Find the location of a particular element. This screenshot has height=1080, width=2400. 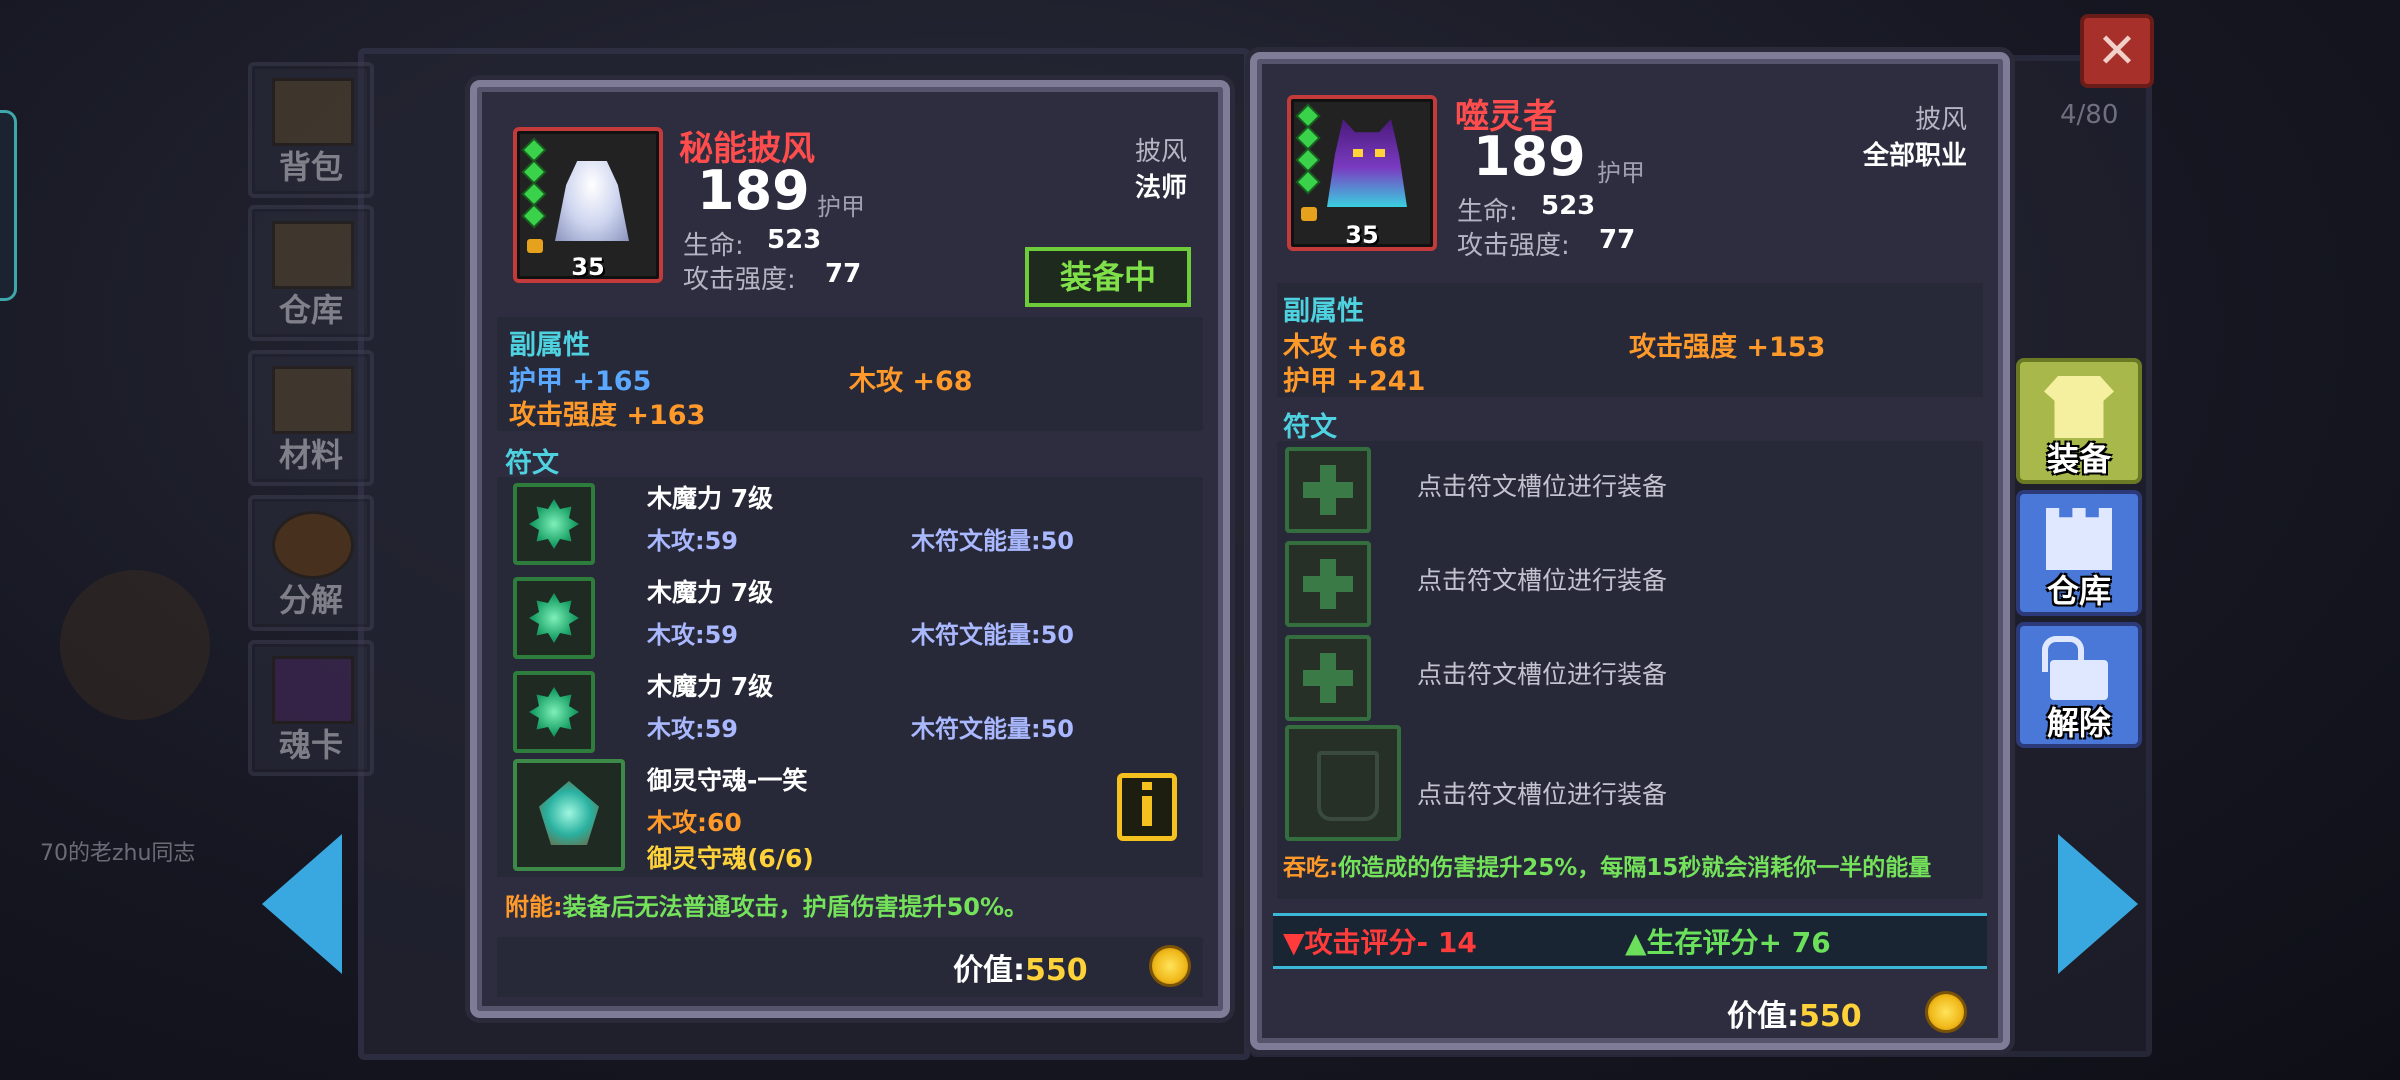

close-button: ✕ is located at coordinates (2117, 51).